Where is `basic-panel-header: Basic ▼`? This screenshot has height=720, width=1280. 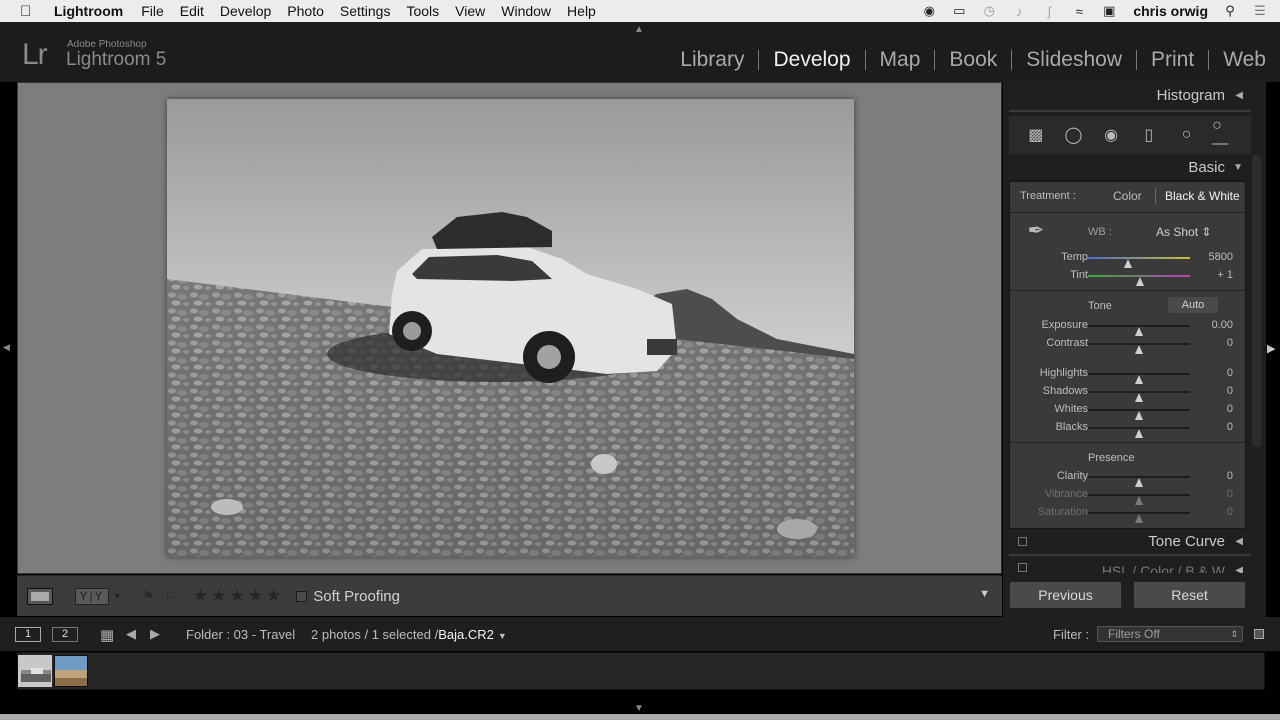 basic-panel-header: Basic ▼ is located at coordinates (1130, 168).